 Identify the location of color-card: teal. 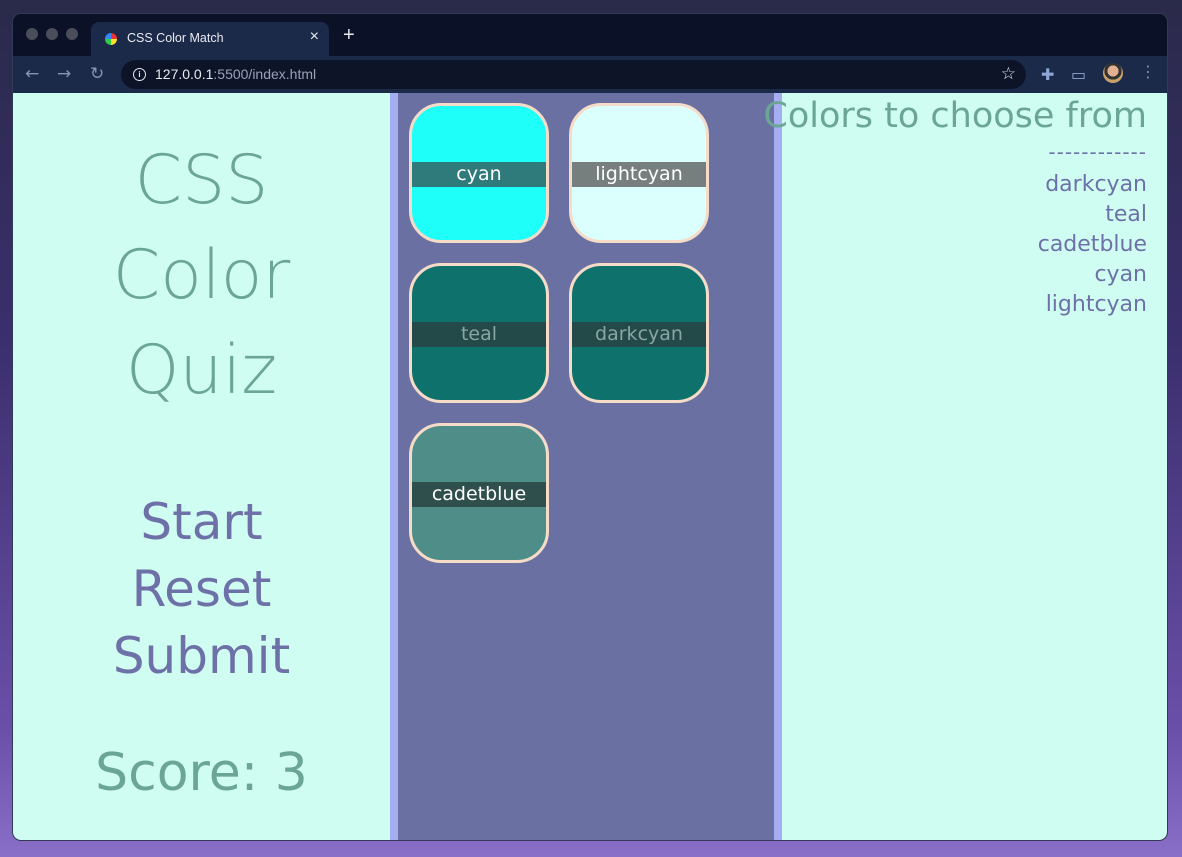
(479, 333).